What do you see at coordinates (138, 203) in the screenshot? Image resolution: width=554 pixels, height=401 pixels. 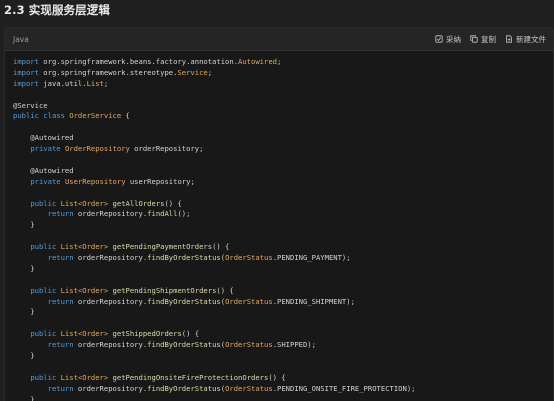 I see `code-token: getAllOrders` at bounding box center [138, 203].